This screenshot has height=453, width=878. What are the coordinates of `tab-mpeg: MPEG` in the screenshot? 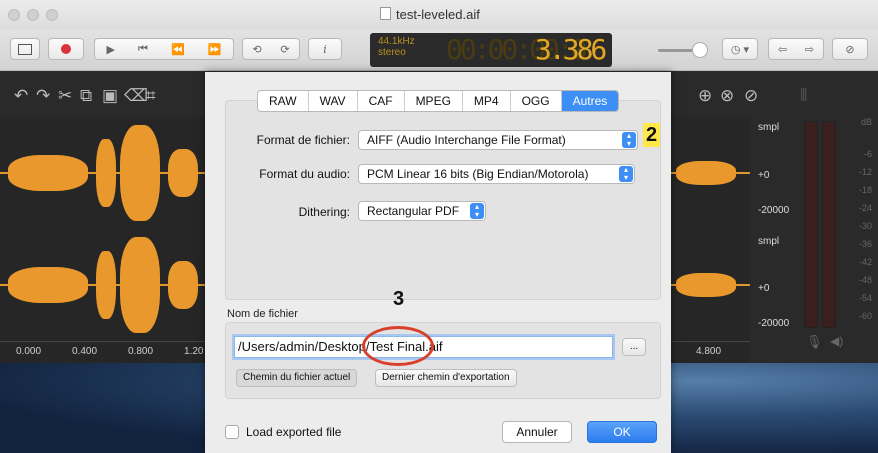 It's located at (434, 101).